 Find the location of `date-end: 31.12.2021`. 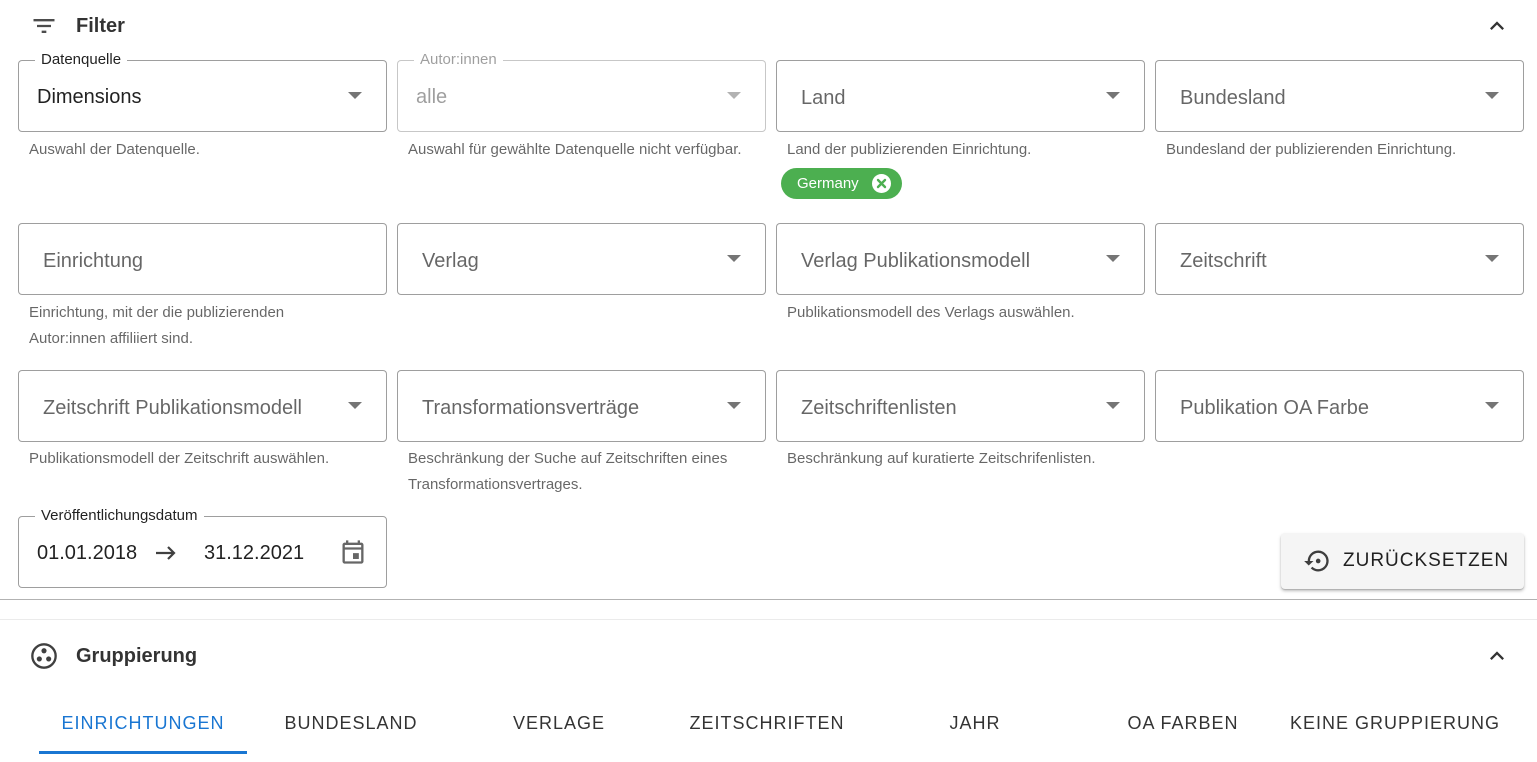

date-end: 31.12.2021 is located at coordinates (254, 553).